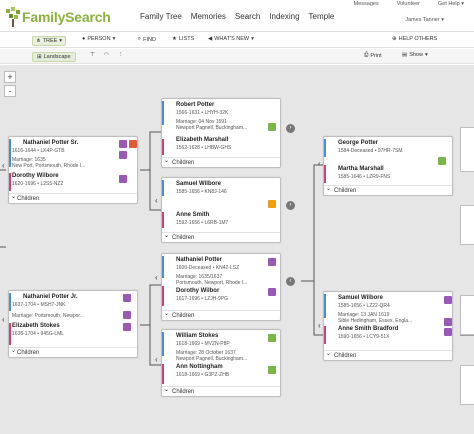  I want to click on nav-family-tree: Family Tree, so click(161, 16).